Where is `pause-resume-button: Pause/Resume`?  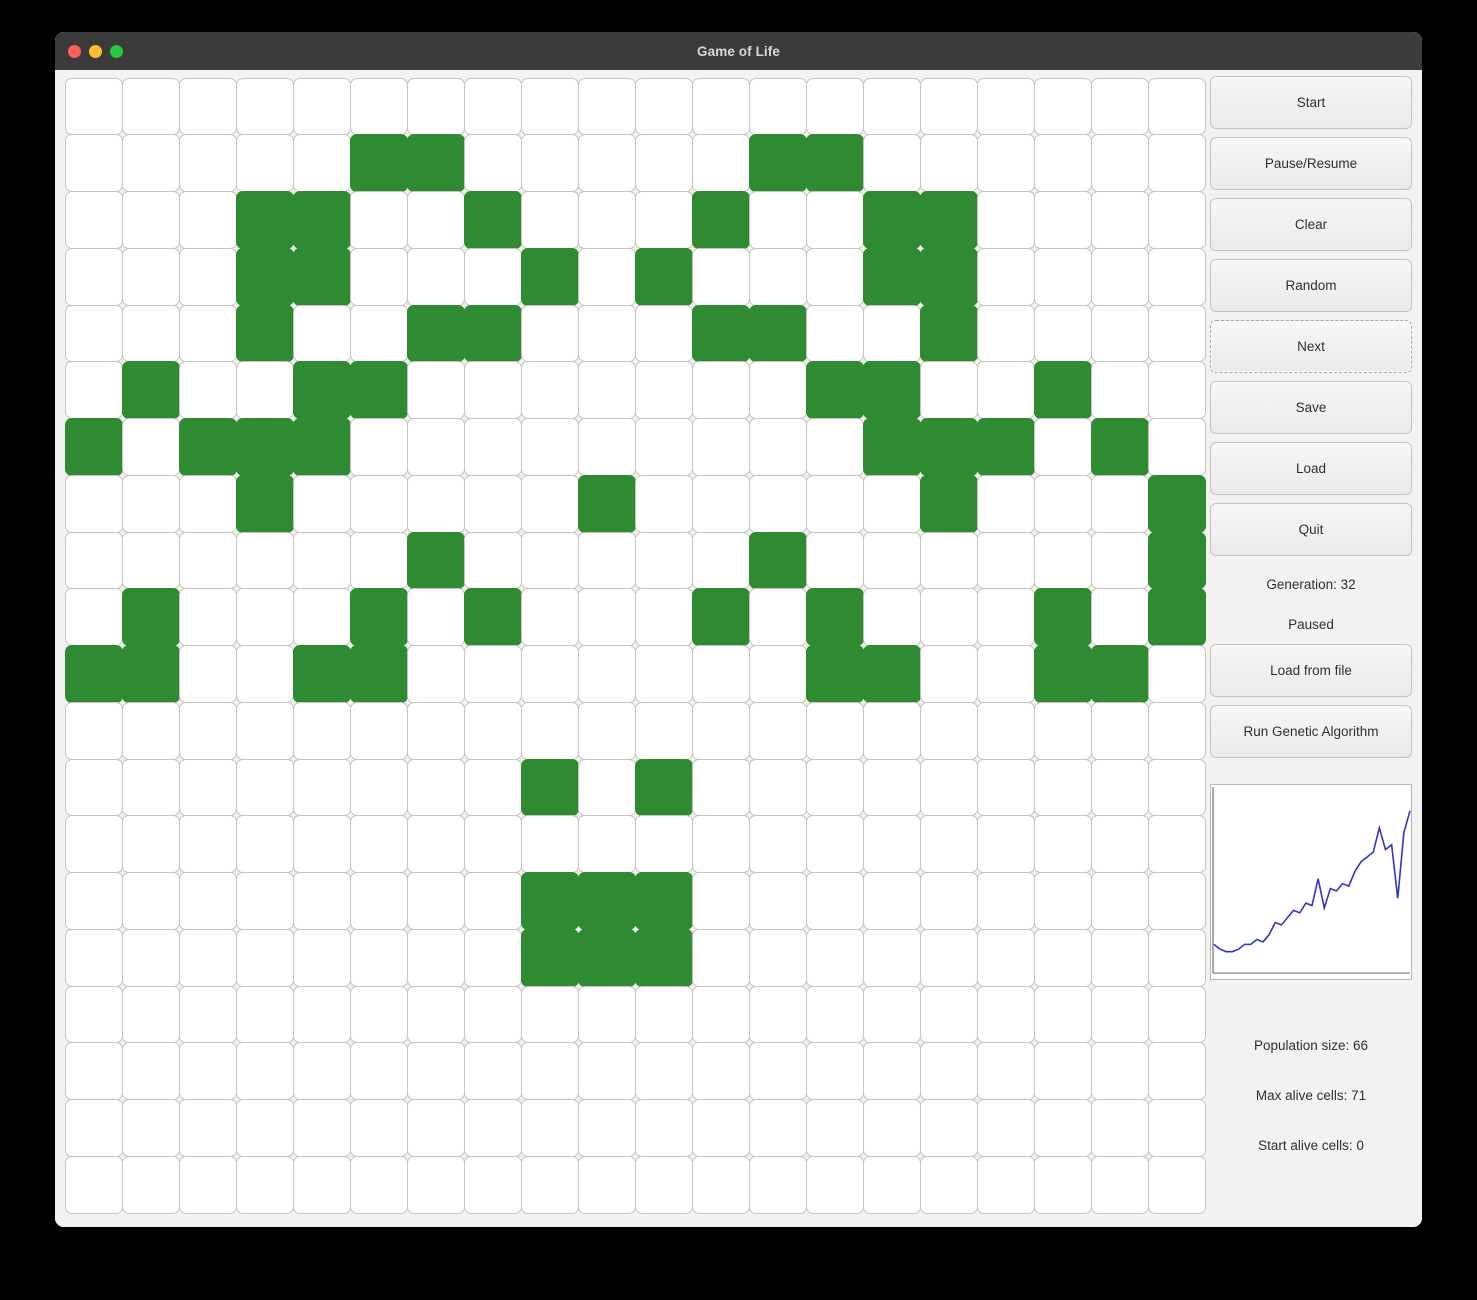 pause-resume-button: Pause/Resume is located at coordinates (1311, 163).